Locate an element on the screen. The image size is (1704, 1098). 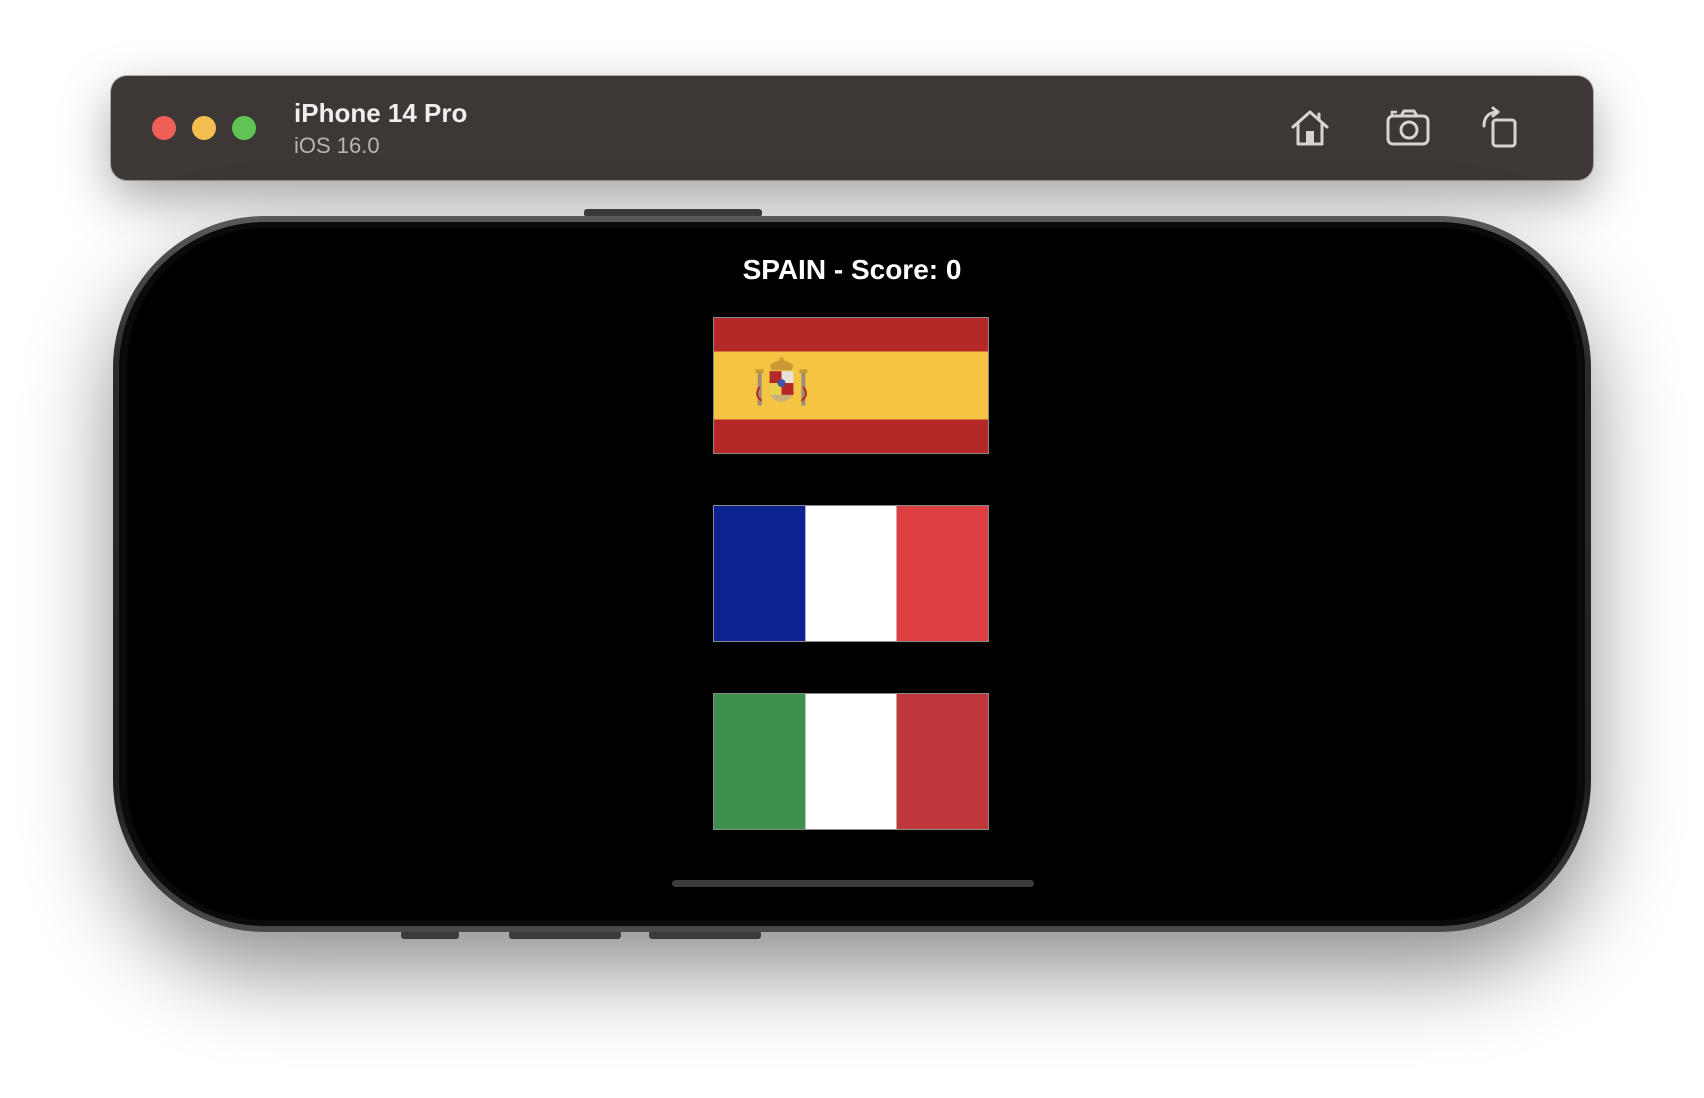
zoom-window-button is located at coordinates (244, 128).